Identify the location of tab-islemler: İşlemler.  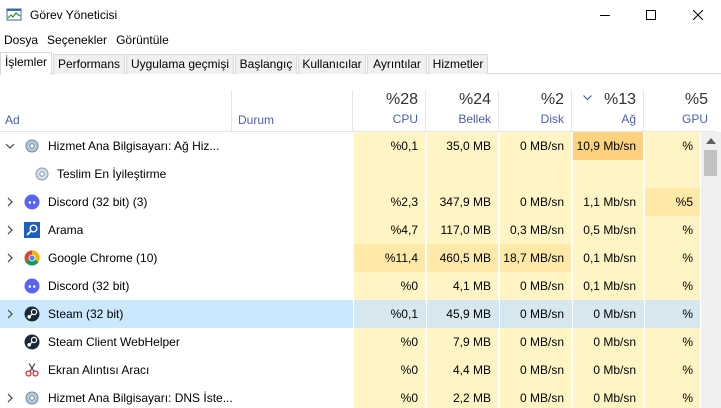
(26, 63).